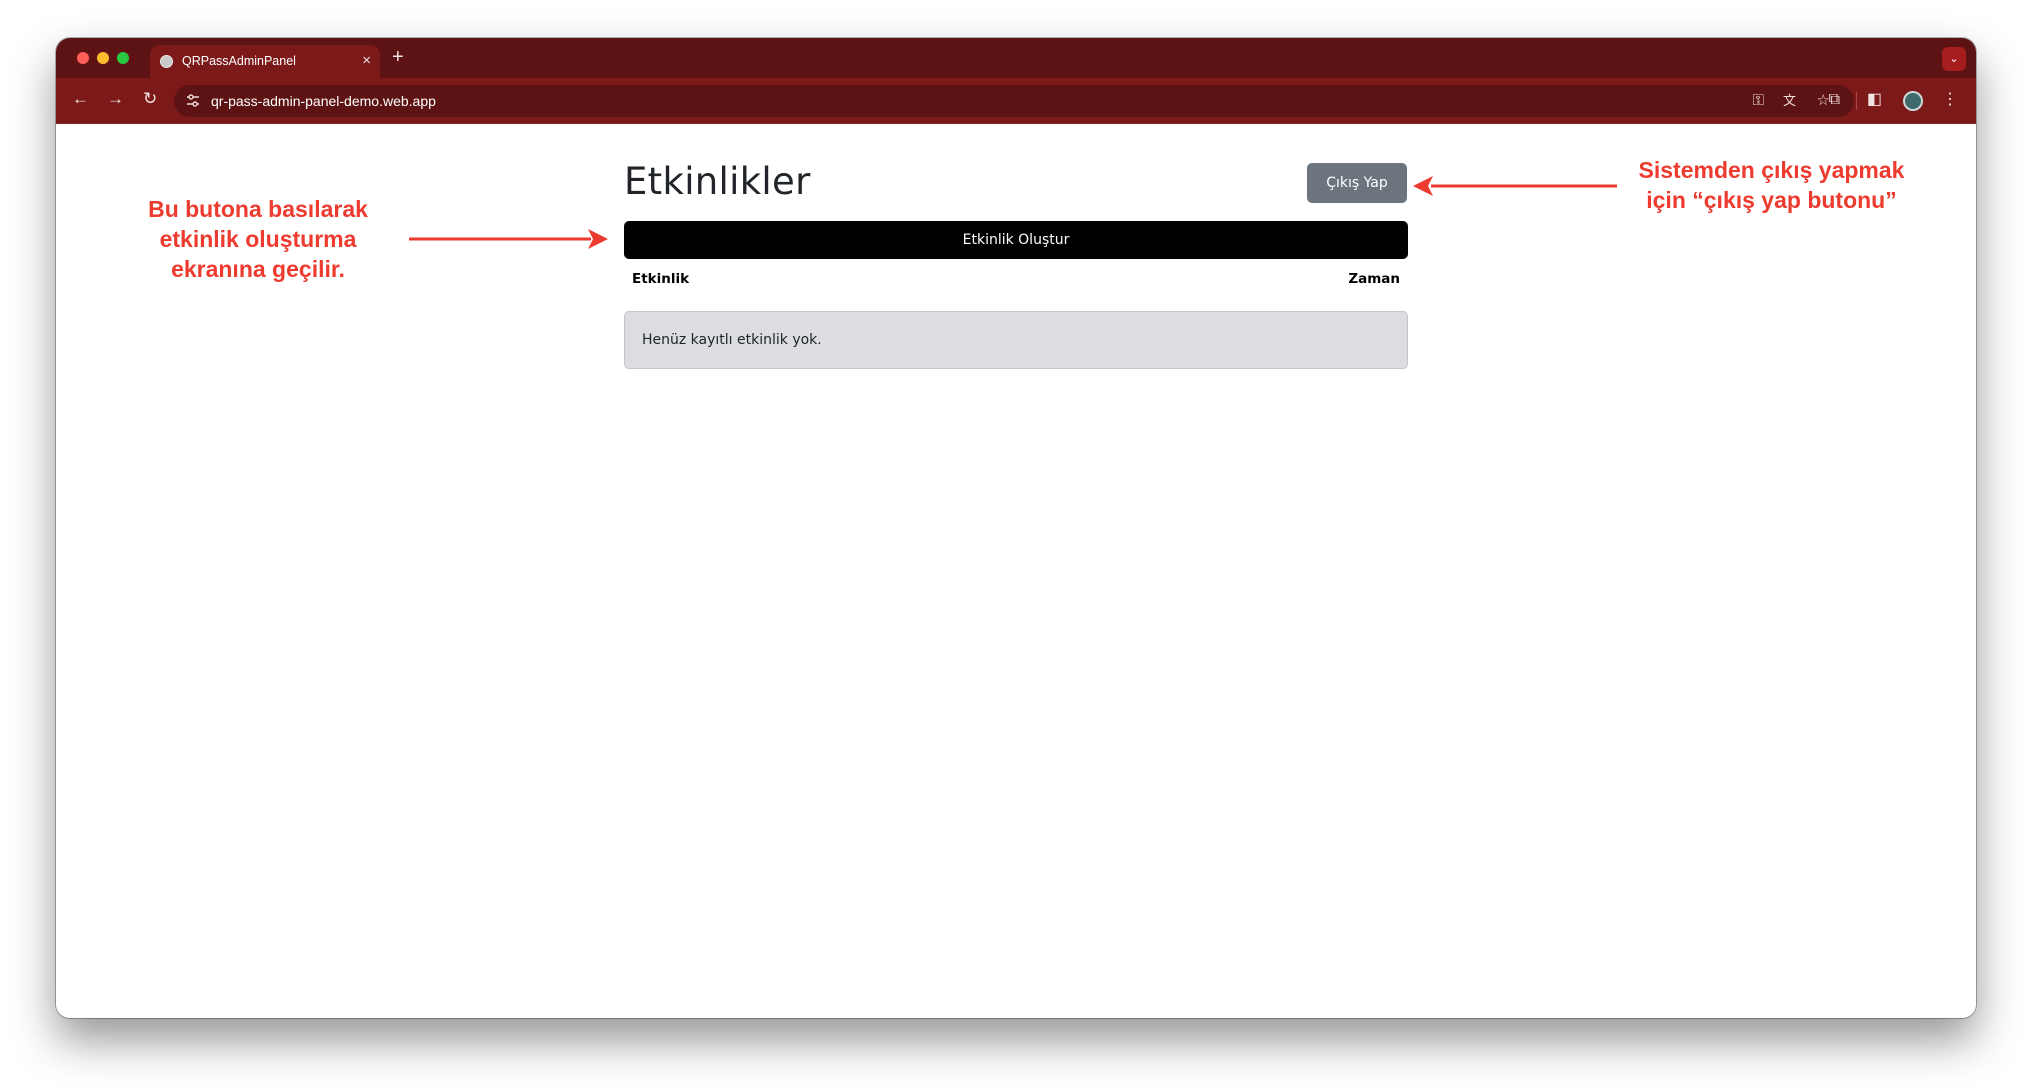  What do you see at coordinates (83, 58) in the screenshot?
I see `close-window-icon` at bounding box center [83, 58].